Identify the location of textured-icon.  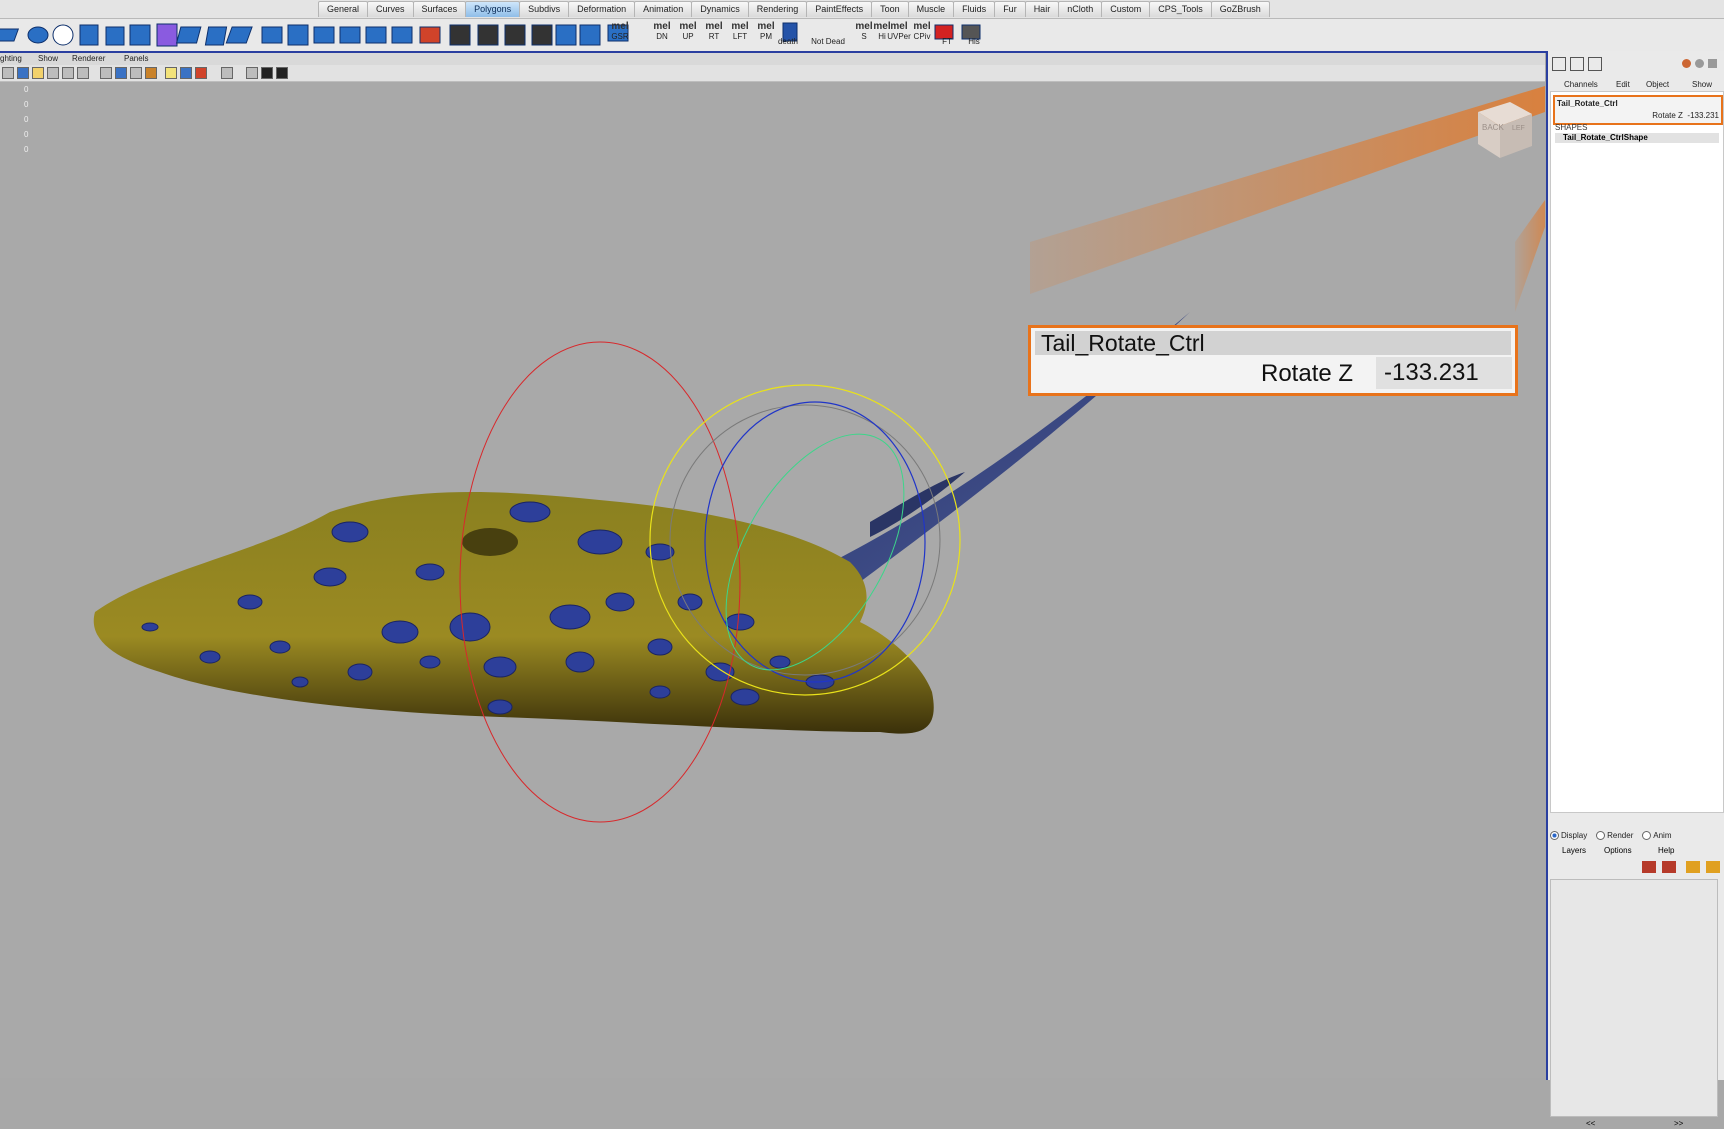
(151, 73).